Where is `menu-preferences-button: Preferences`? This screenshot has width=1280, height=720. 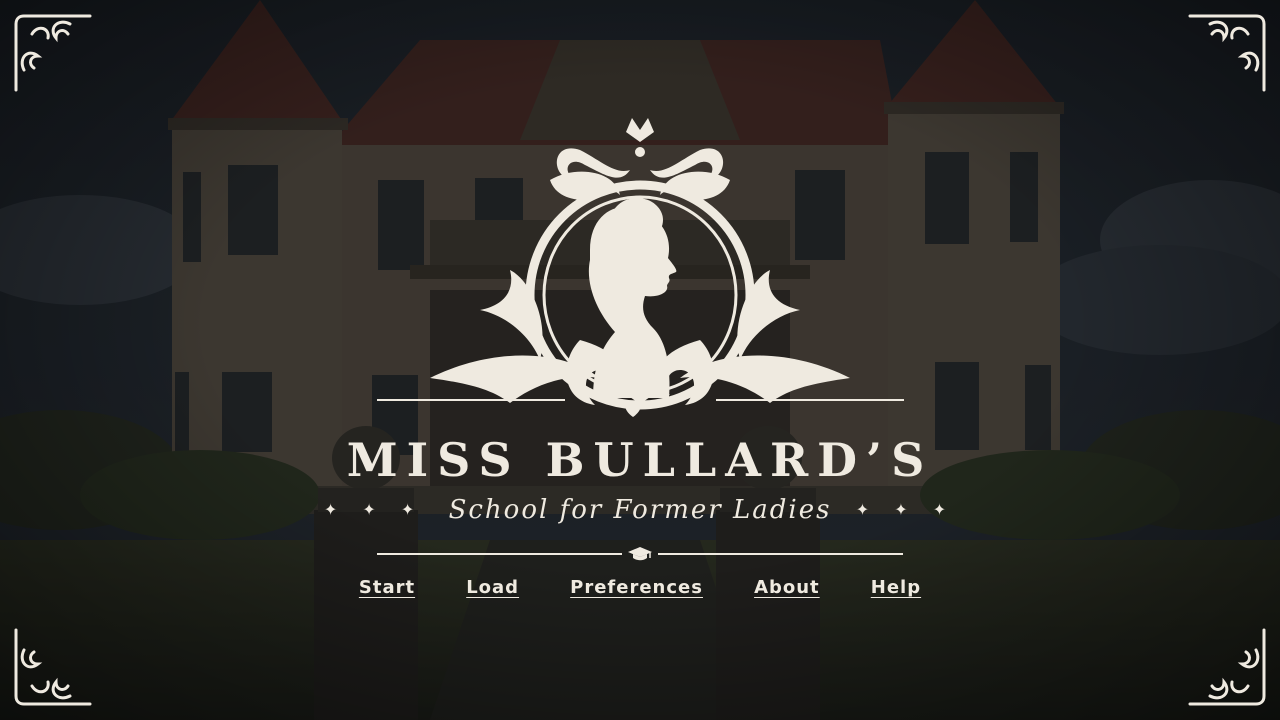 menu-preferences-button: Preferences is located at coordinates (636, 588).